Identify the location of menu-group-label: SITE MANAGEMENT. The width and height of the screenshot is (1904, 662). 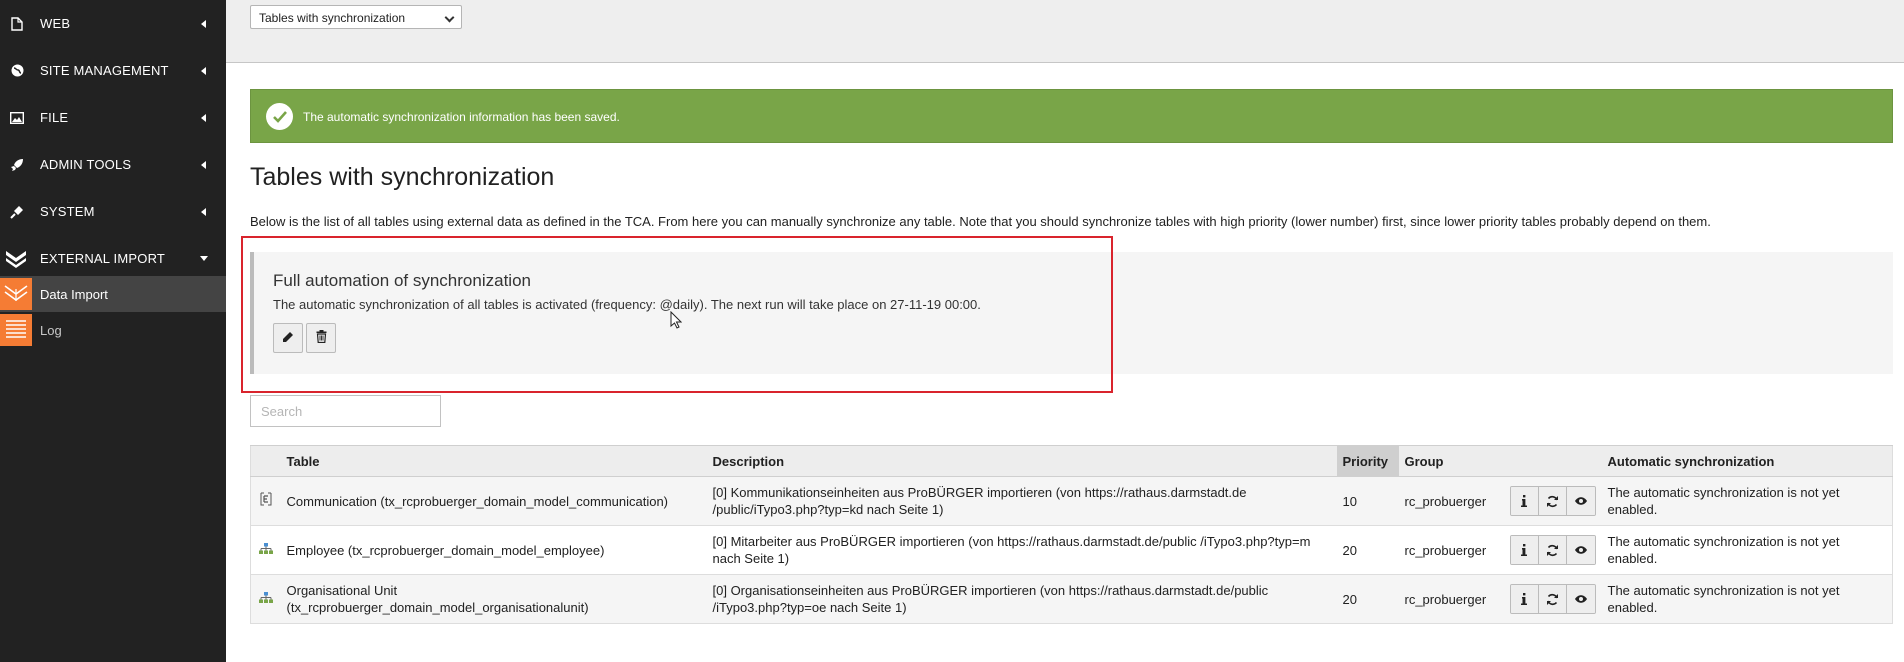
(104, 70).